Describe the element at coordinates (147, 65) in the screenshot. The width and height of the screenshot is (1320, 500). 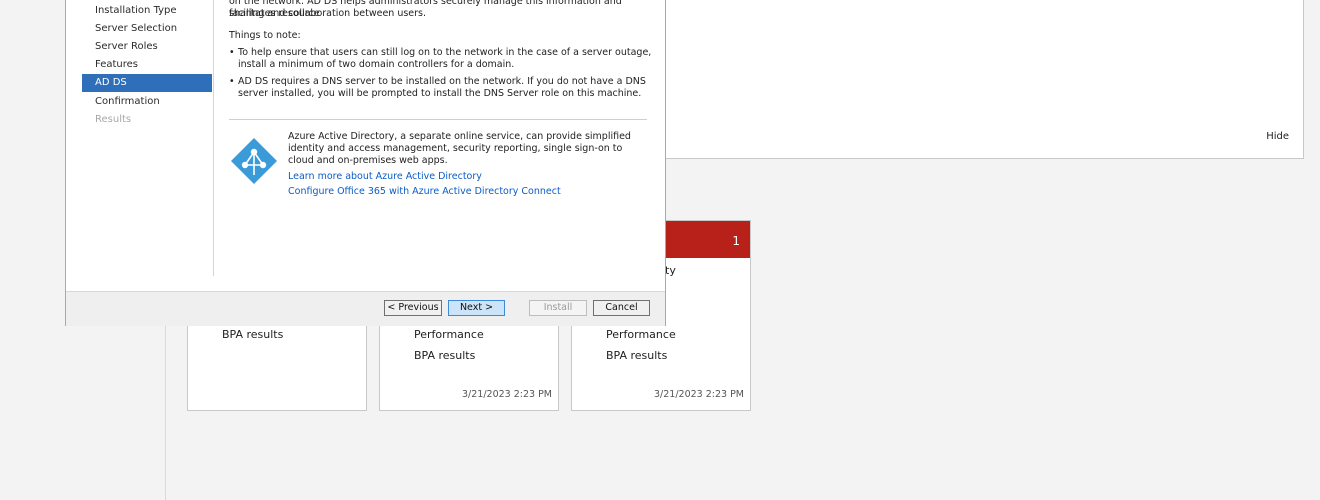
I see `nav-item-features: Features` at that location.